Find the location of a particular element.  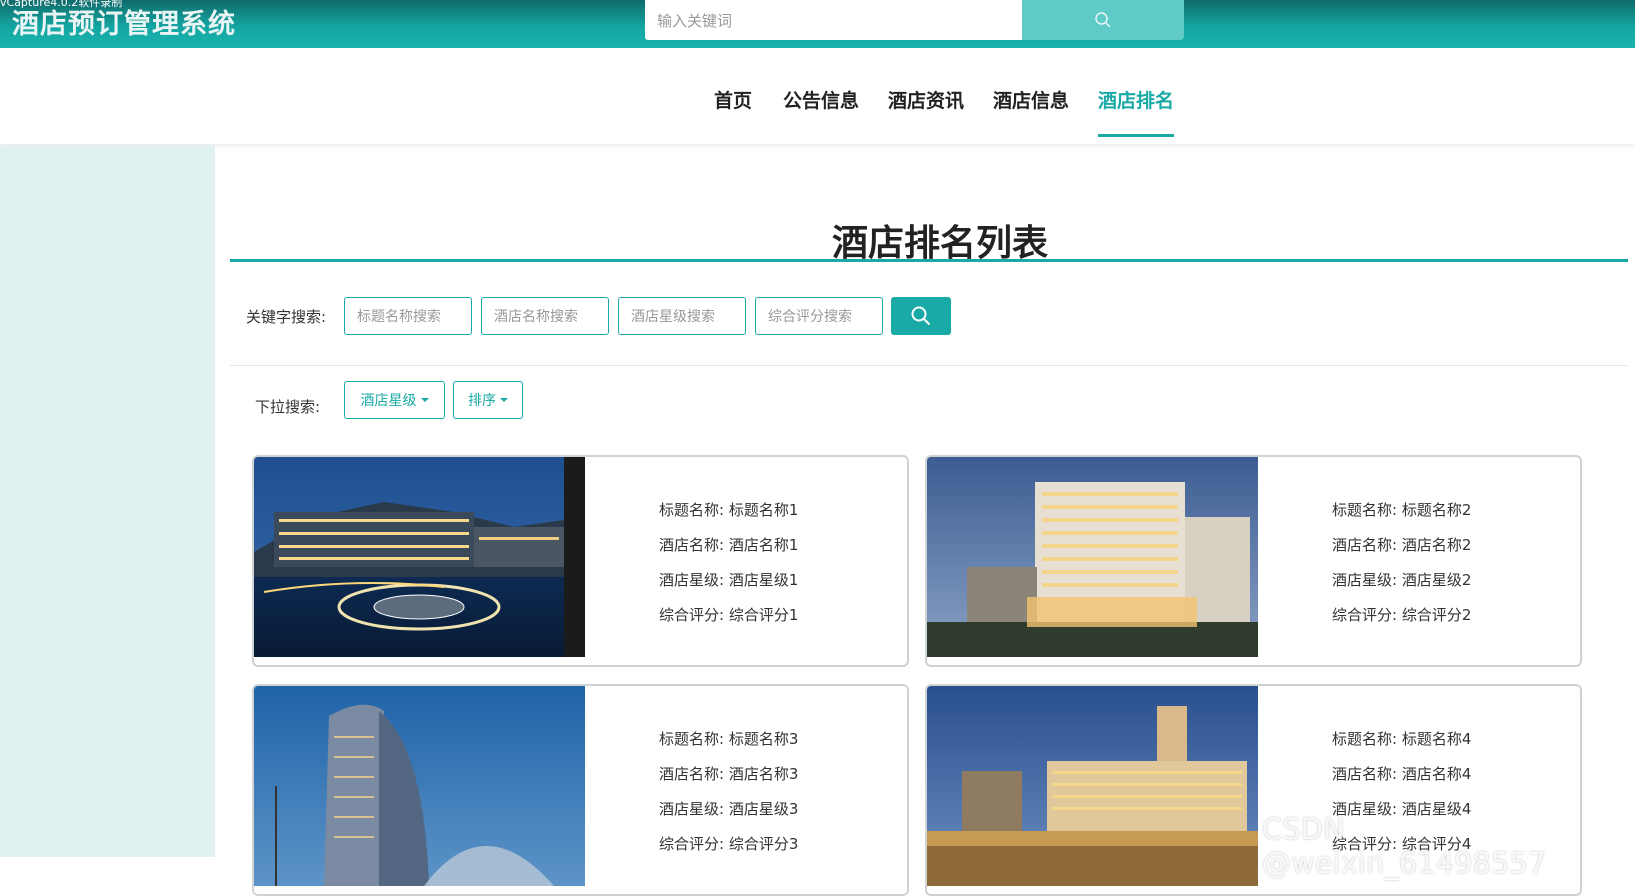

title-name-search-input: 标题名称搜索 is located at coordinates (408, 316).